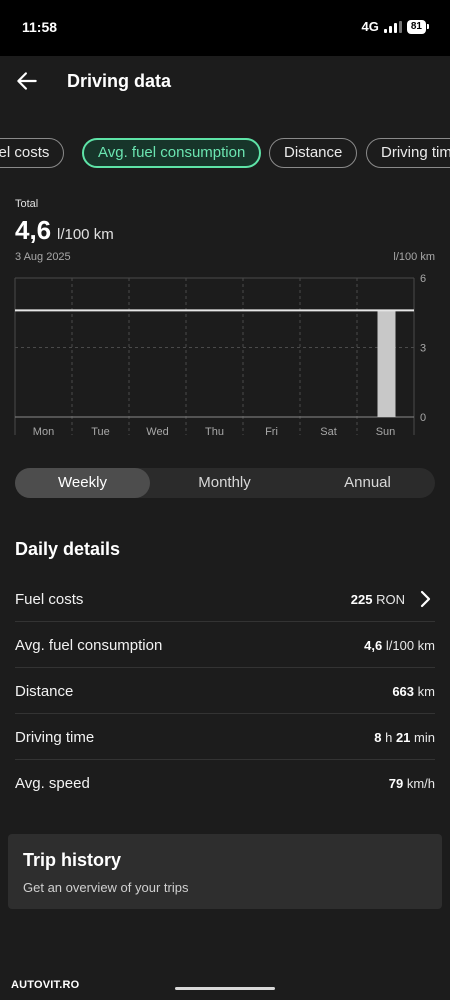  I want to click on detail-label: Avg. fuel consumption, so click(89, 645).